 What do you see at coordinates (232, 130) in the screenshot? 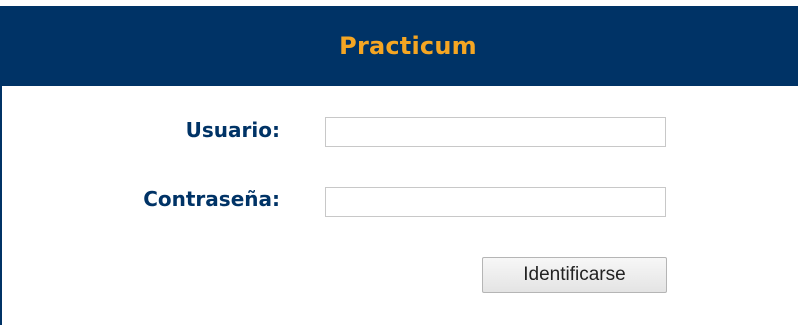
I see `username-label: Usuario:` at bounding box center [232, 130].